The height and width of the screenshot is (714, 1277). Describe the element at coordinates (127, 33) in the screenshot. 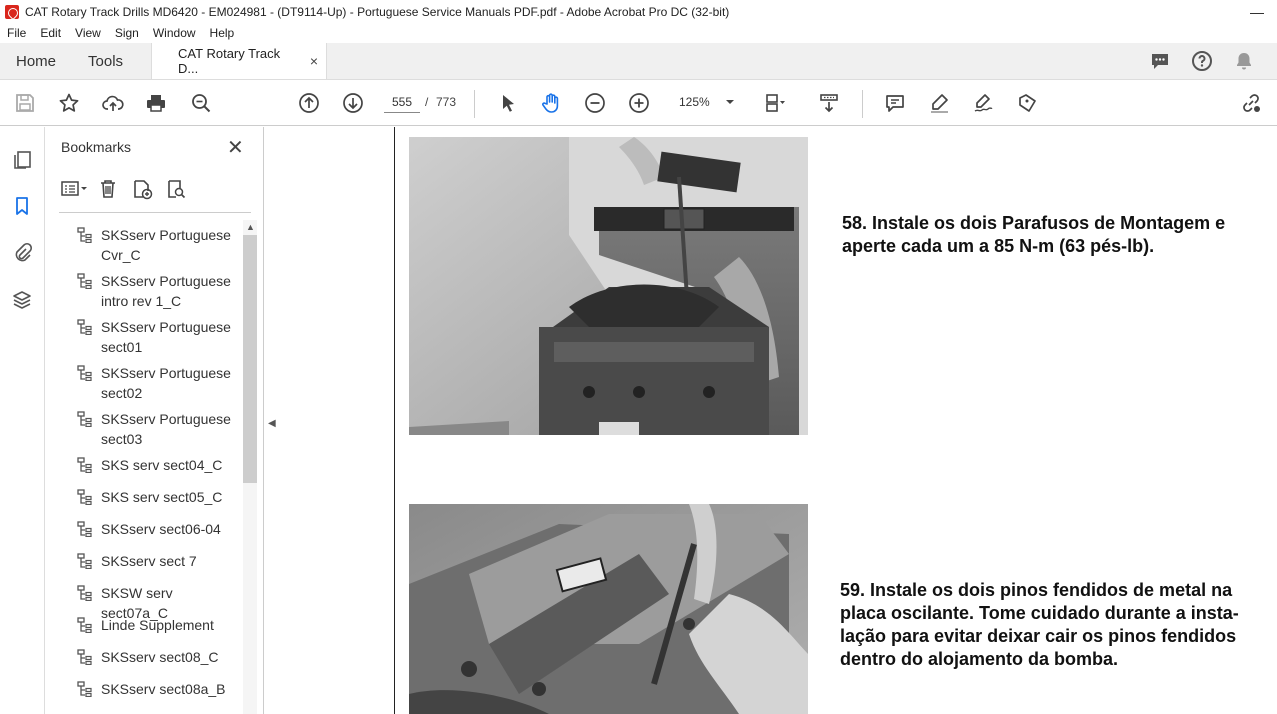

I see `menu-sign: Sign` at that location.